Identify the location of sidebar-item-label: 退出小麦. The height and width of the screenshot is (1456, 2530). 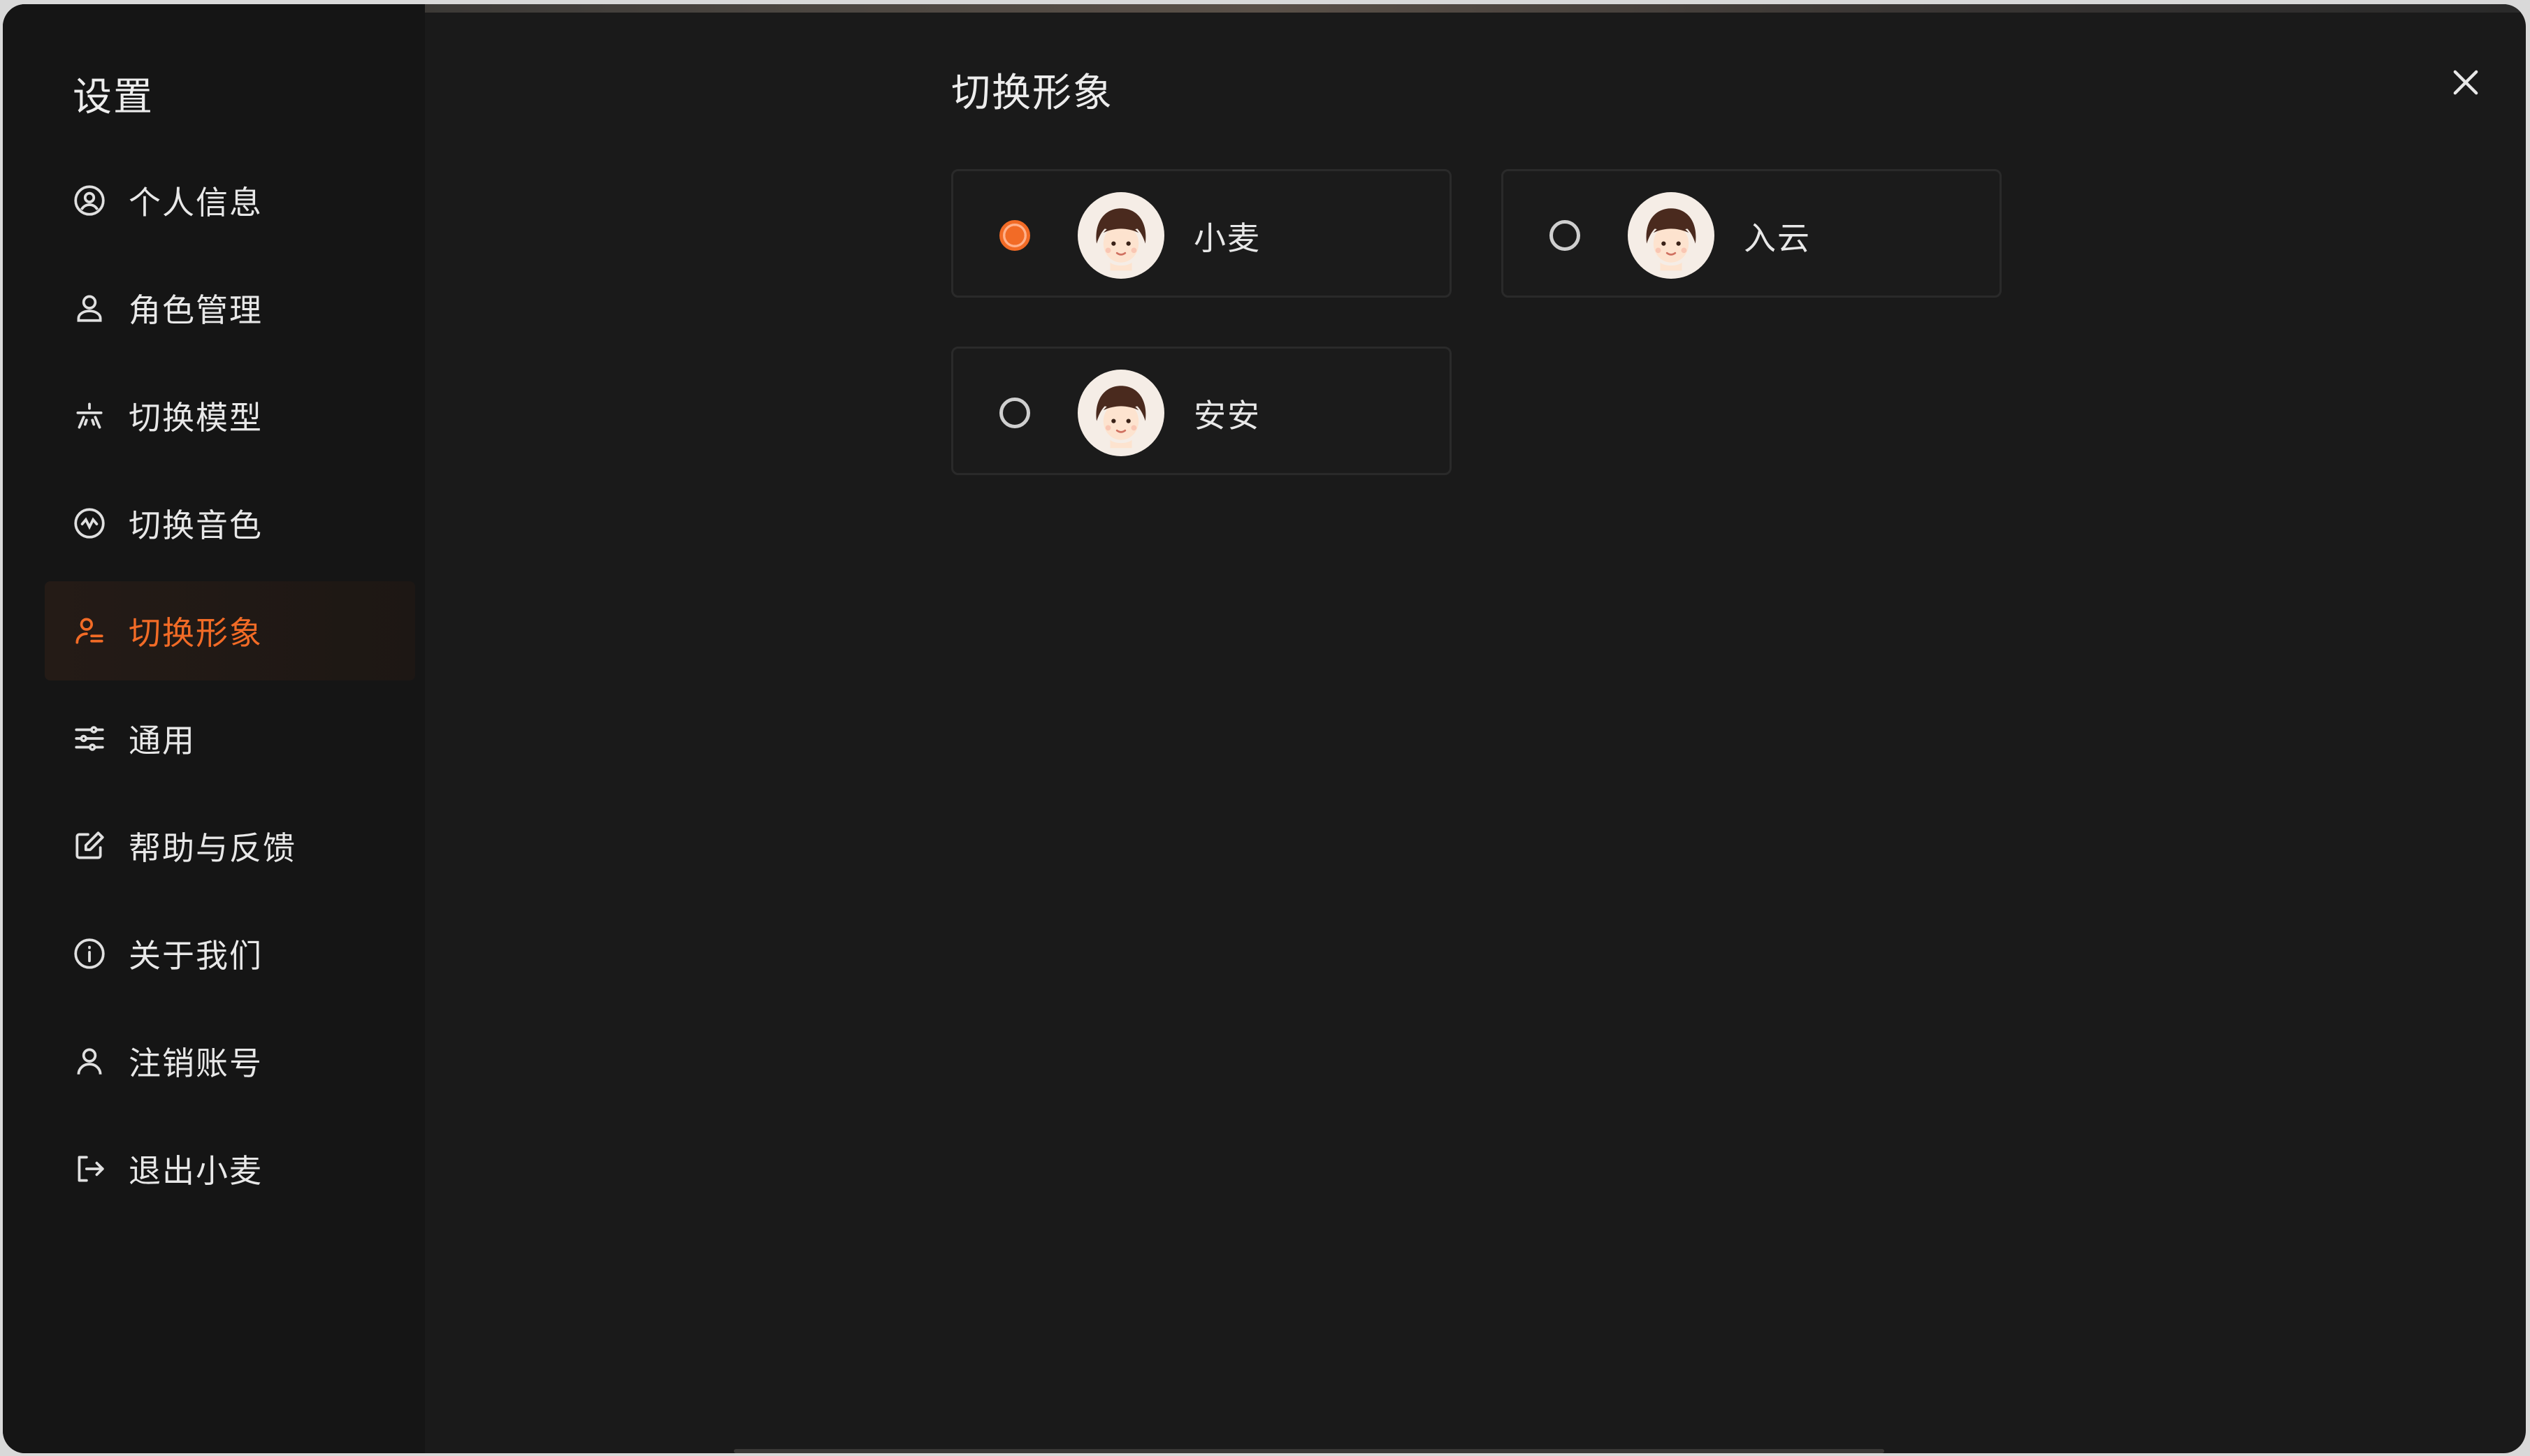
(196, 1171).